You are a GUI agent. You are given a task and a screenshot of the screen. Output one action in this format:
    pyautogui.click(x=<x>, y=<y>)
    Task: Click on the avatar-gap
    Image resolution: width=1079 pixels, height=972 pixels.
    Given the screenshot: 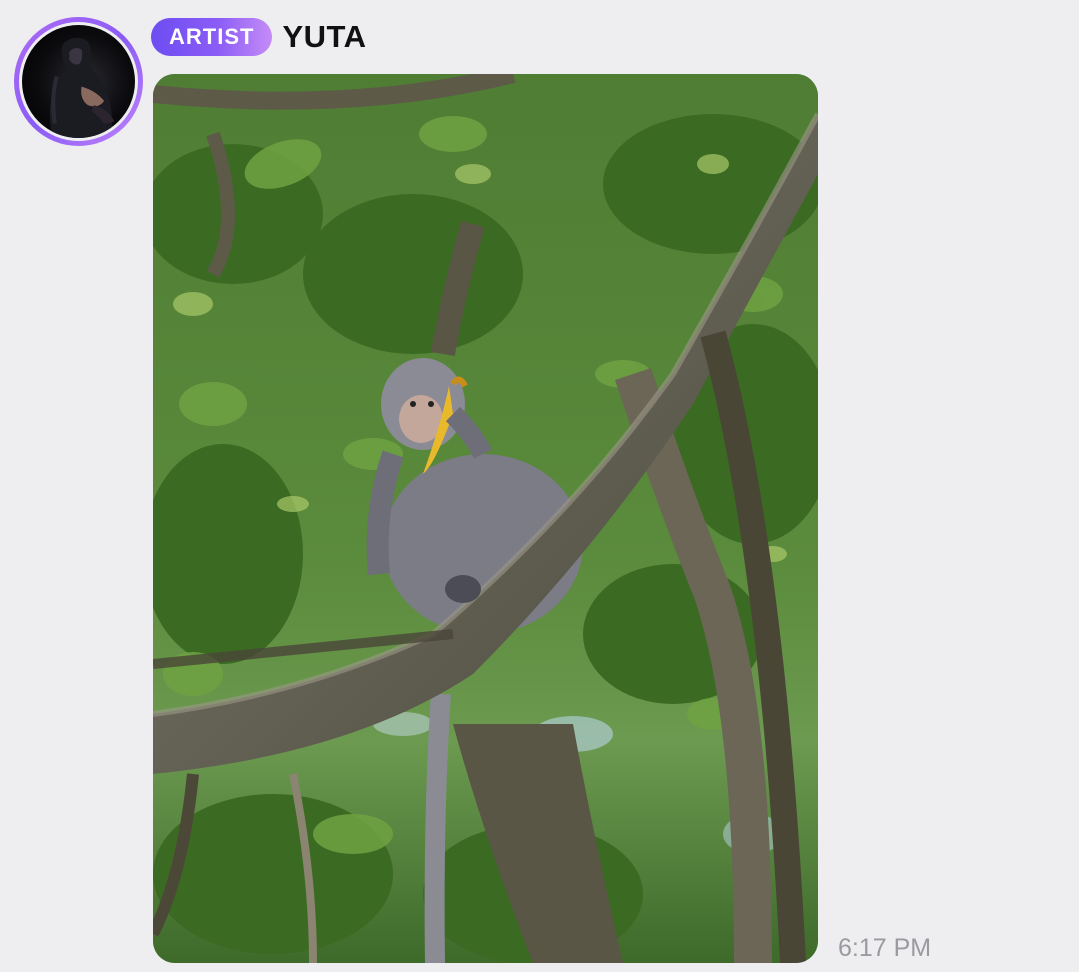 What is the action you would take?
    pyautogui.click(x=78, y=81)
    